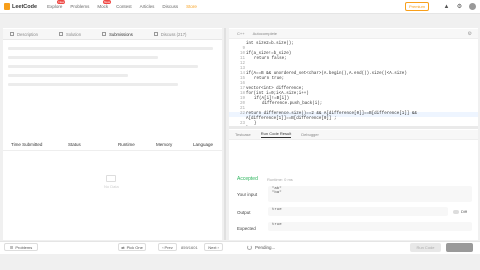  I want to click on tab-discuss: Discuss (217), so click(169, 34).